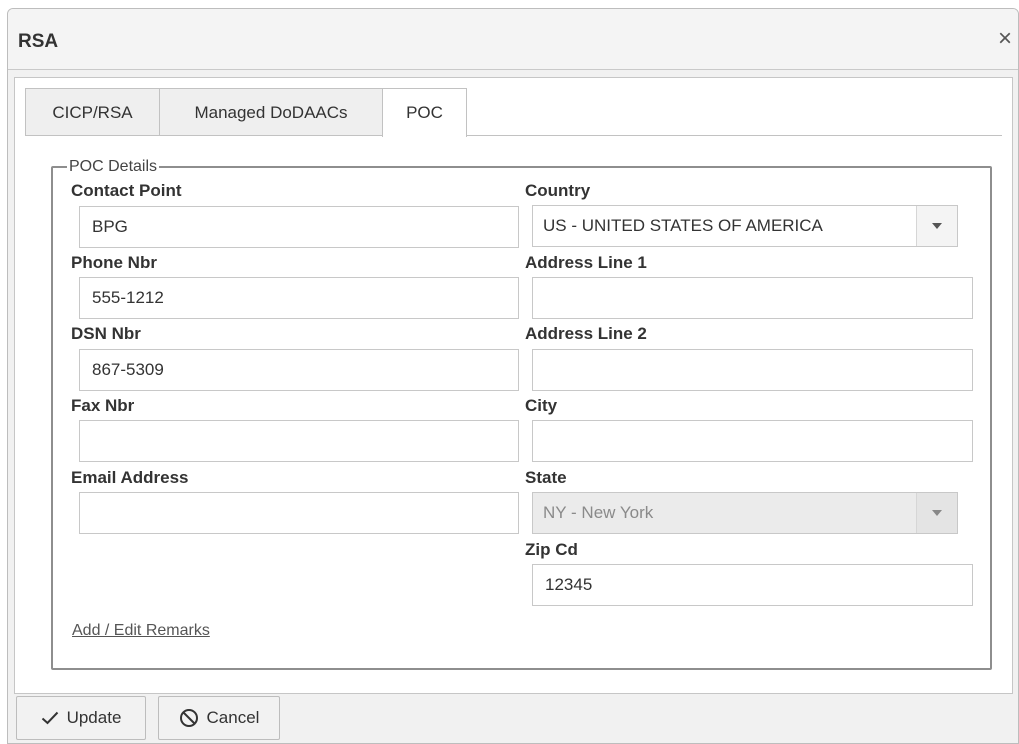 The width and height of the screenshot is (1019, 744). I want to click on country-select: US - UNITED STATES OF AMERICA, so click(745, 226).